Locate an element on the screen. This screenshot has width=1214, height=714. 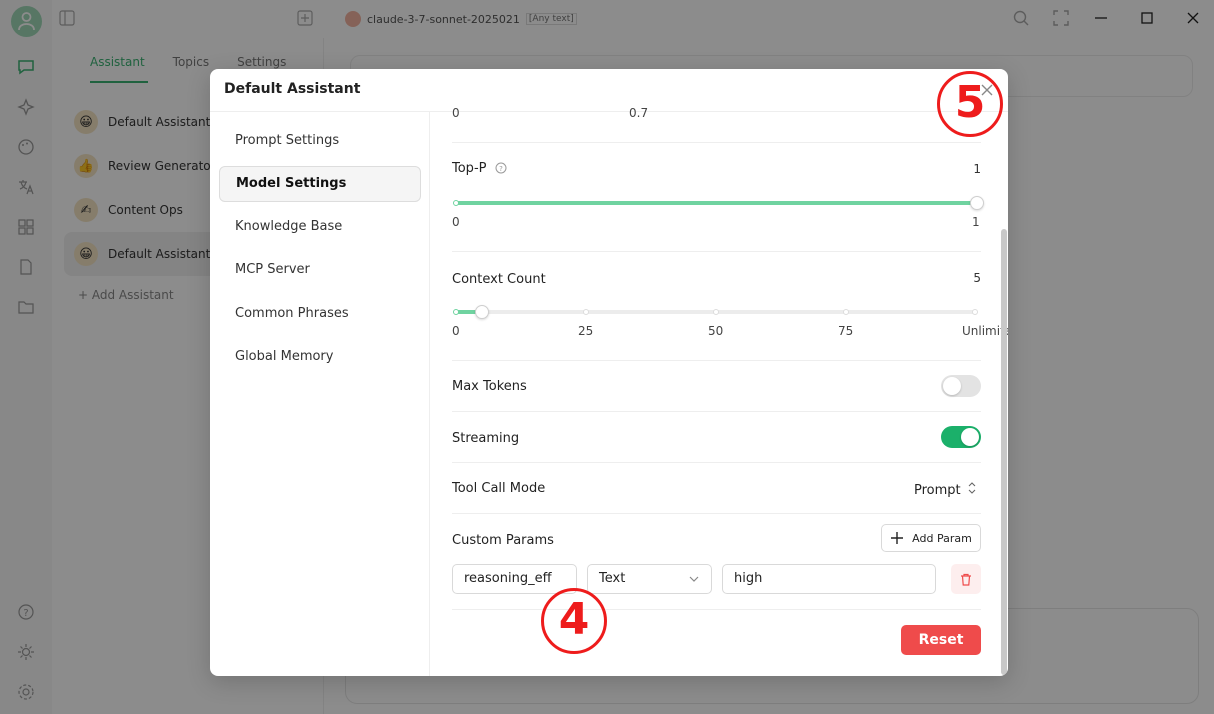
context-tick-75: 75 is located at coordinates (846, 331).